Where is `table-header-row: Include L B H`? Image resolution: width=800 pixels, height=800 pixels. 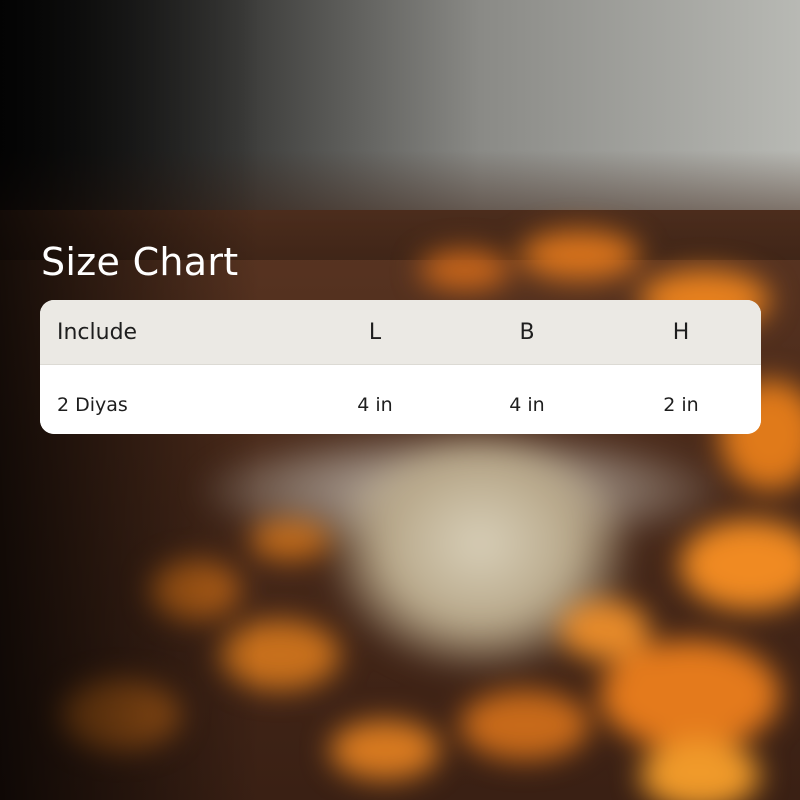
table-header-row: Include L B H is located at coordinates (400, 332).